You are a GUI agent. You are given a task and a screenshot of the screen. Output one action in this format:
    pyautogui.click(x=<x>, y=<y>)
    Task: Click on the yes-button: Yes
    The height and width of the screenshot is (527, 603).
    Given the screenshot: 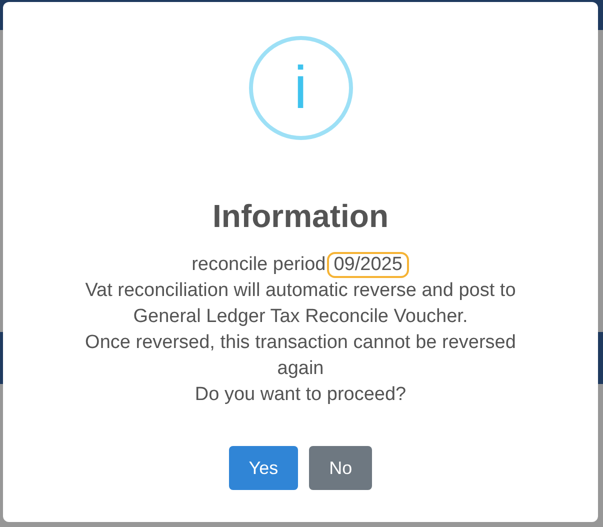 What is the action you would take?
    pyautogui.click(x=263, y=468)
    